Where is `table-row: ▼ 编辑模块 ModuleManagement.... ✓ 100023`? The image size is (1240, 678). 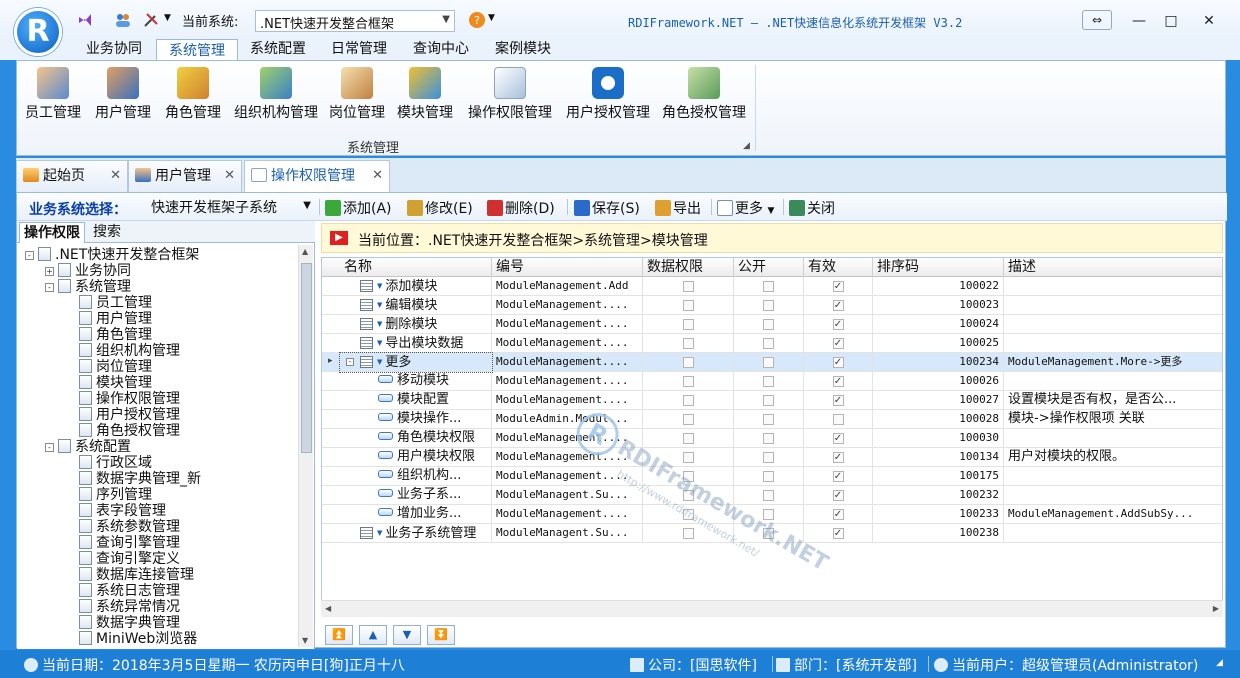 table-row: ▼ 编辑模块 ModuleManagement.... ✓ 100023 is located at coordinates (772, 305).